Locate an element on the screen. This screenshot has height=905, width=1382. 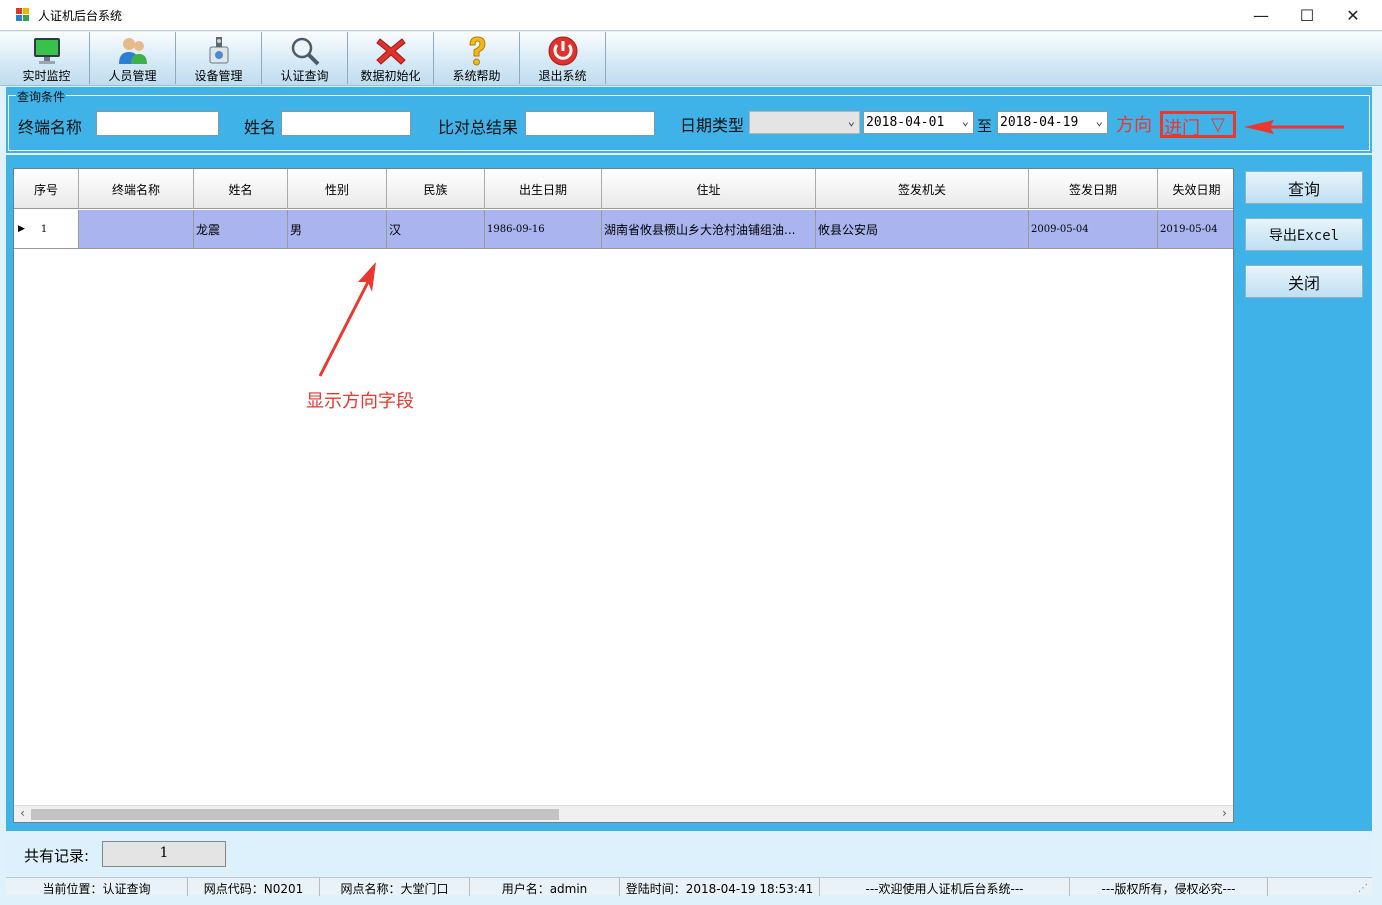
status-site-name: 网点名称：大堂门口 is located at coordinates (395, 887).